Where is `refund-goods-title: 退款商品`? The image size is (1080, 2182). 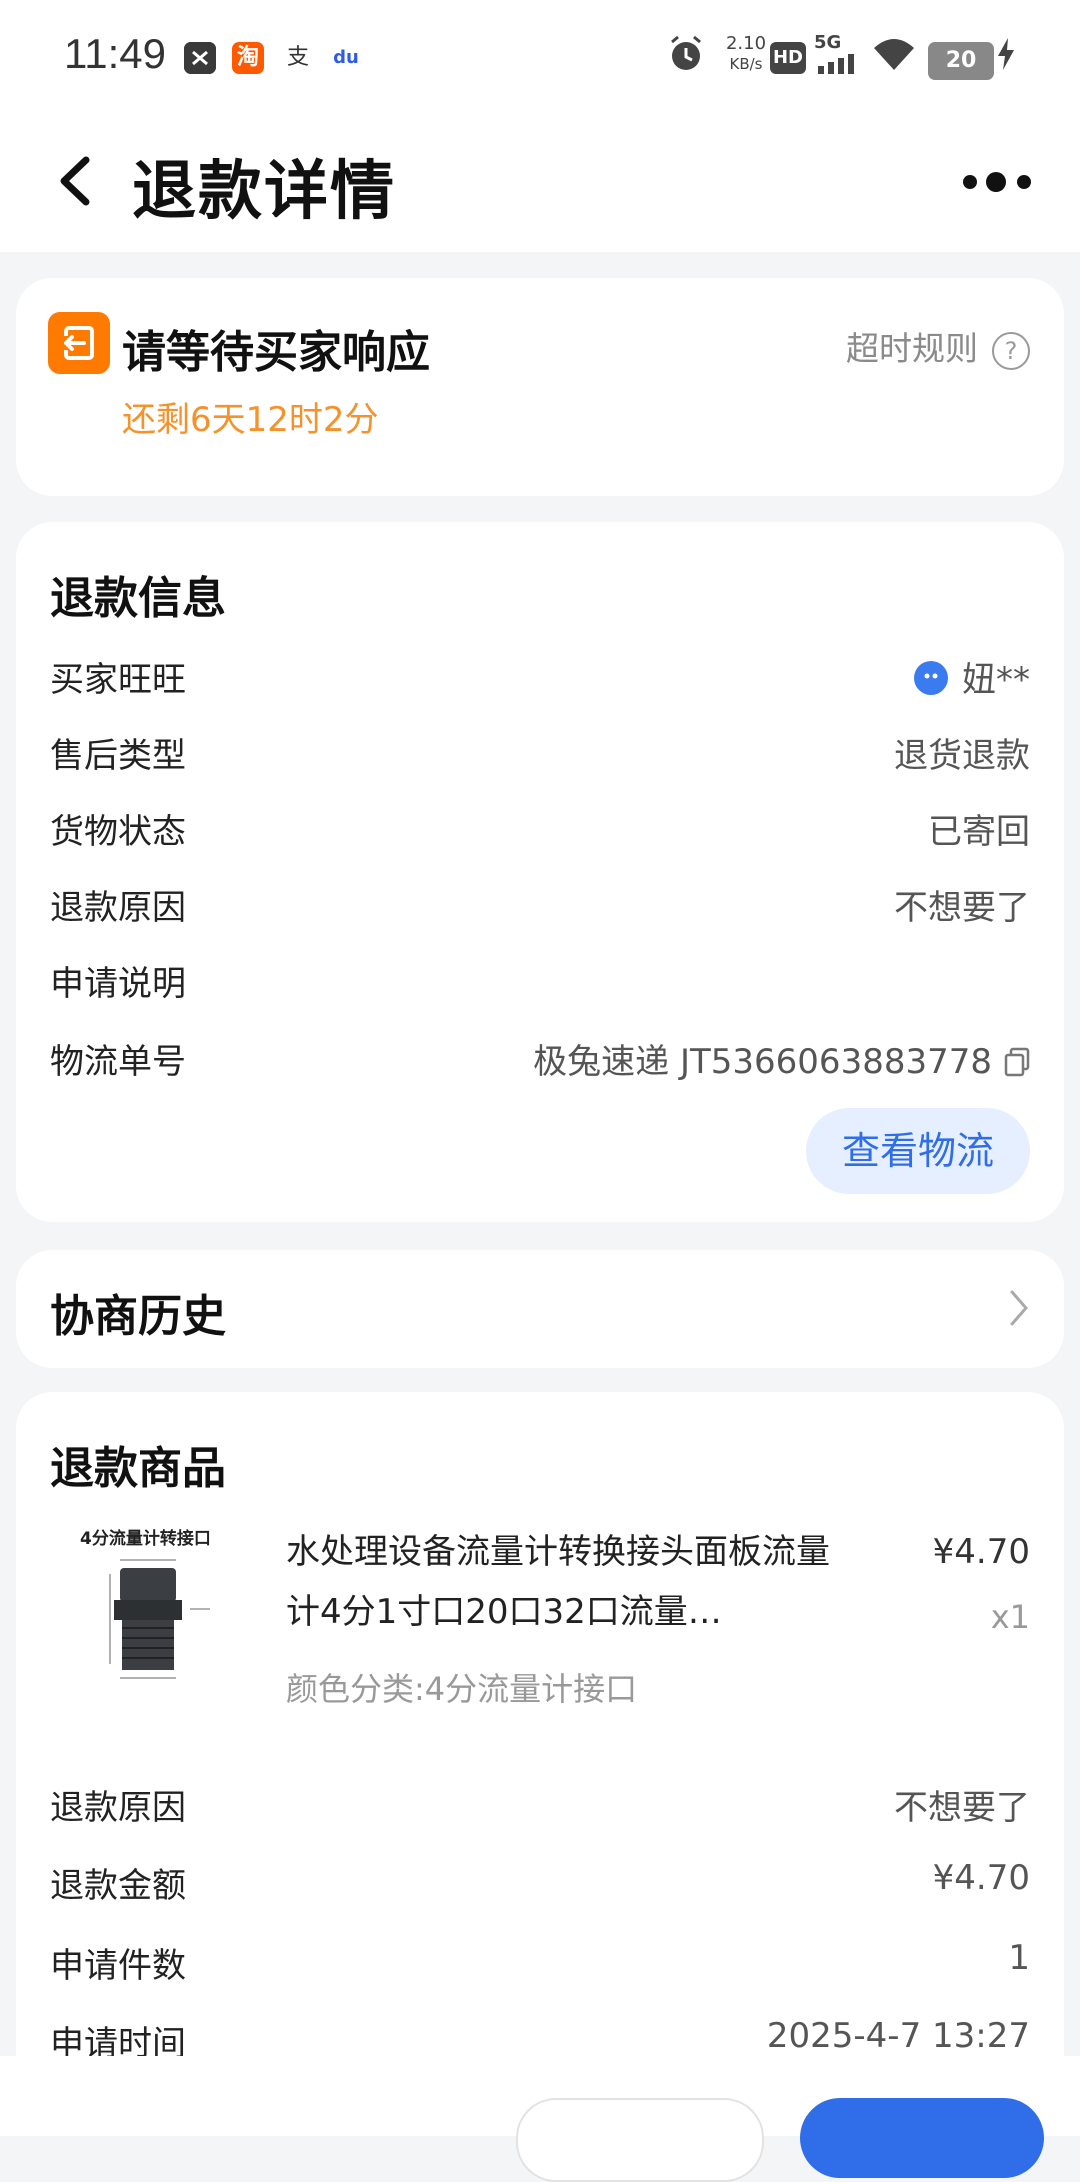
refund-goods-title: 退款商品 is located at coordinates (138, 1468).